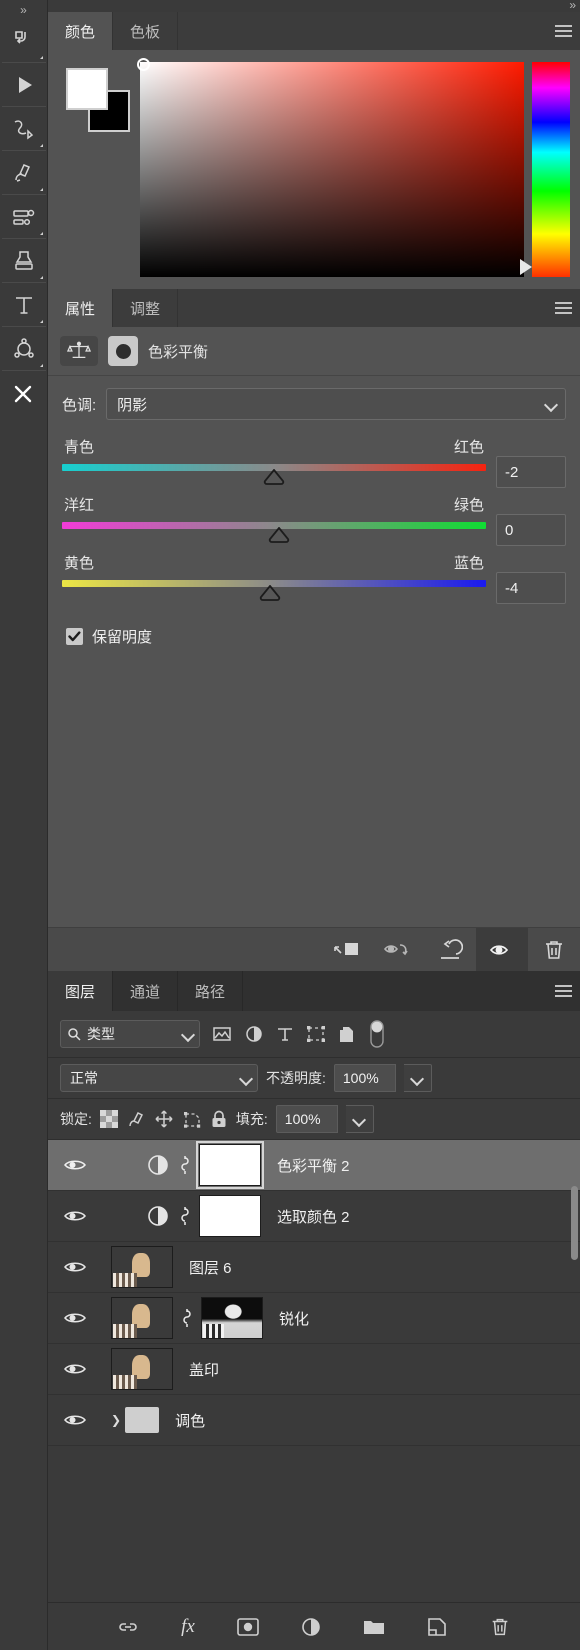 The image size is (580, 1650). What do you see at coordinates (254, 1034) in the screenshot?
I see `filter-adjustment-icon` at bounding box center [254, 1034].